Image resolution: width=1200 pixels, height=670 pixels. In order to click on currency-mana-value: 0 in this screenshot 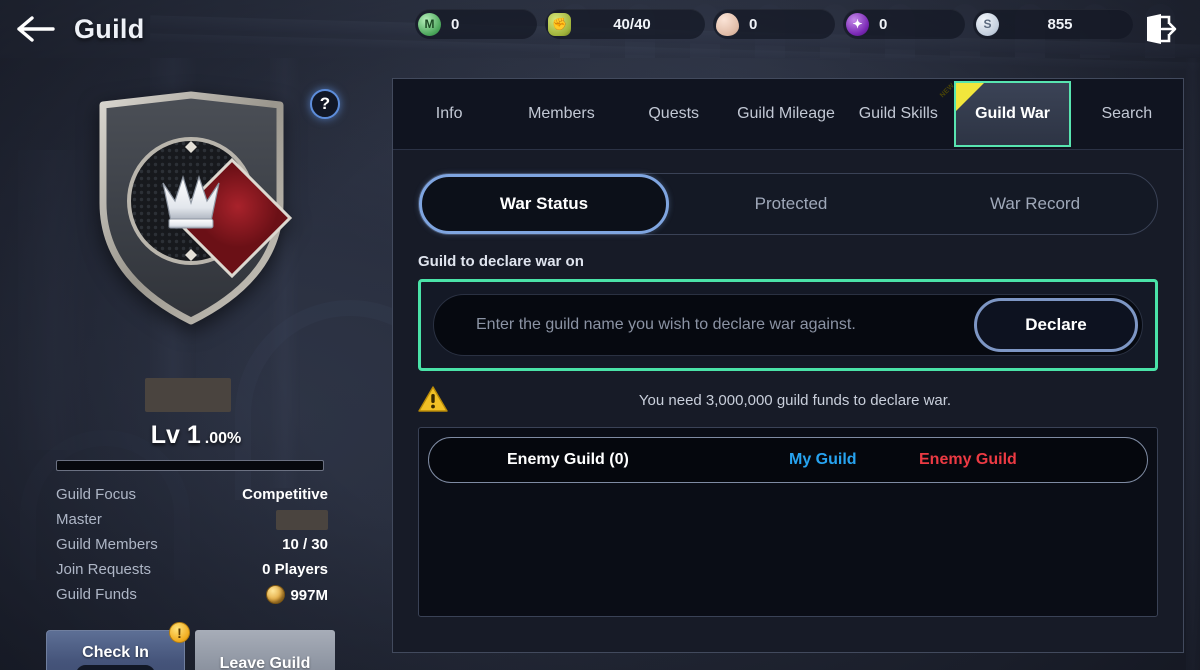, I will do `click(455, 24)`.